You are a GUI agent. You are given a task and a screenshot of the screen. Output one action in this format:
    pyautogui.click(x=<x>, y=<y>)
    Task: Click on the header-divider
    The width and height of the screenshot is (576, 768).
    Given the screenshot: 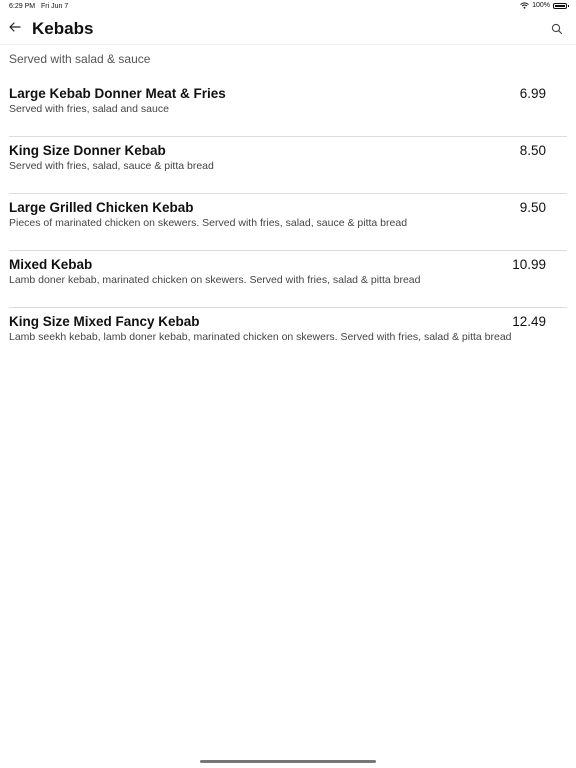 What is the action you would take?
    pyautogui.click(x=288, y=44)
    